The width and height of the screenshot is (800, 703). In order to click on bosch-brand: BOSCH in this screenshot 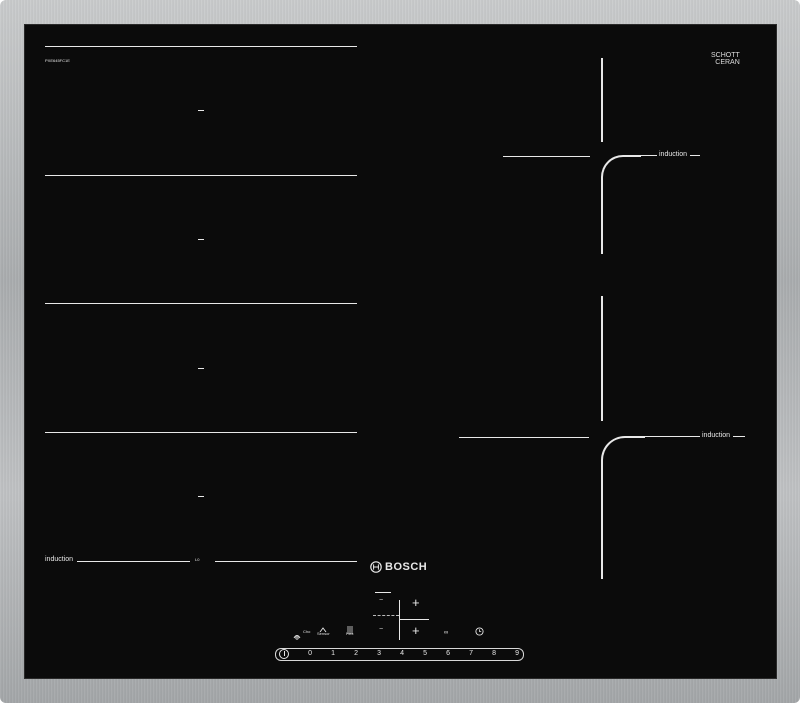, I will do `click(398, 567)`.